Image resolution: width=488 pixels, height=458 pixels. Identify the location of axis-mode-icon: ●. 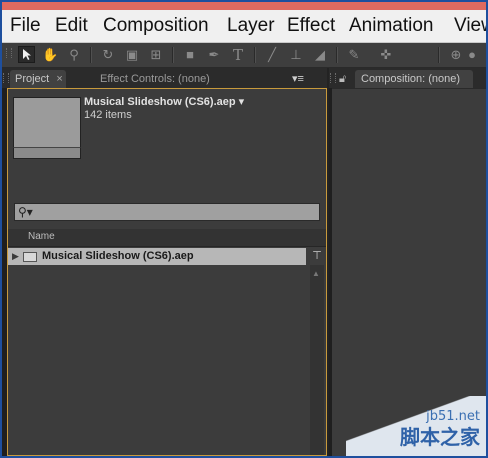
(472, 55).